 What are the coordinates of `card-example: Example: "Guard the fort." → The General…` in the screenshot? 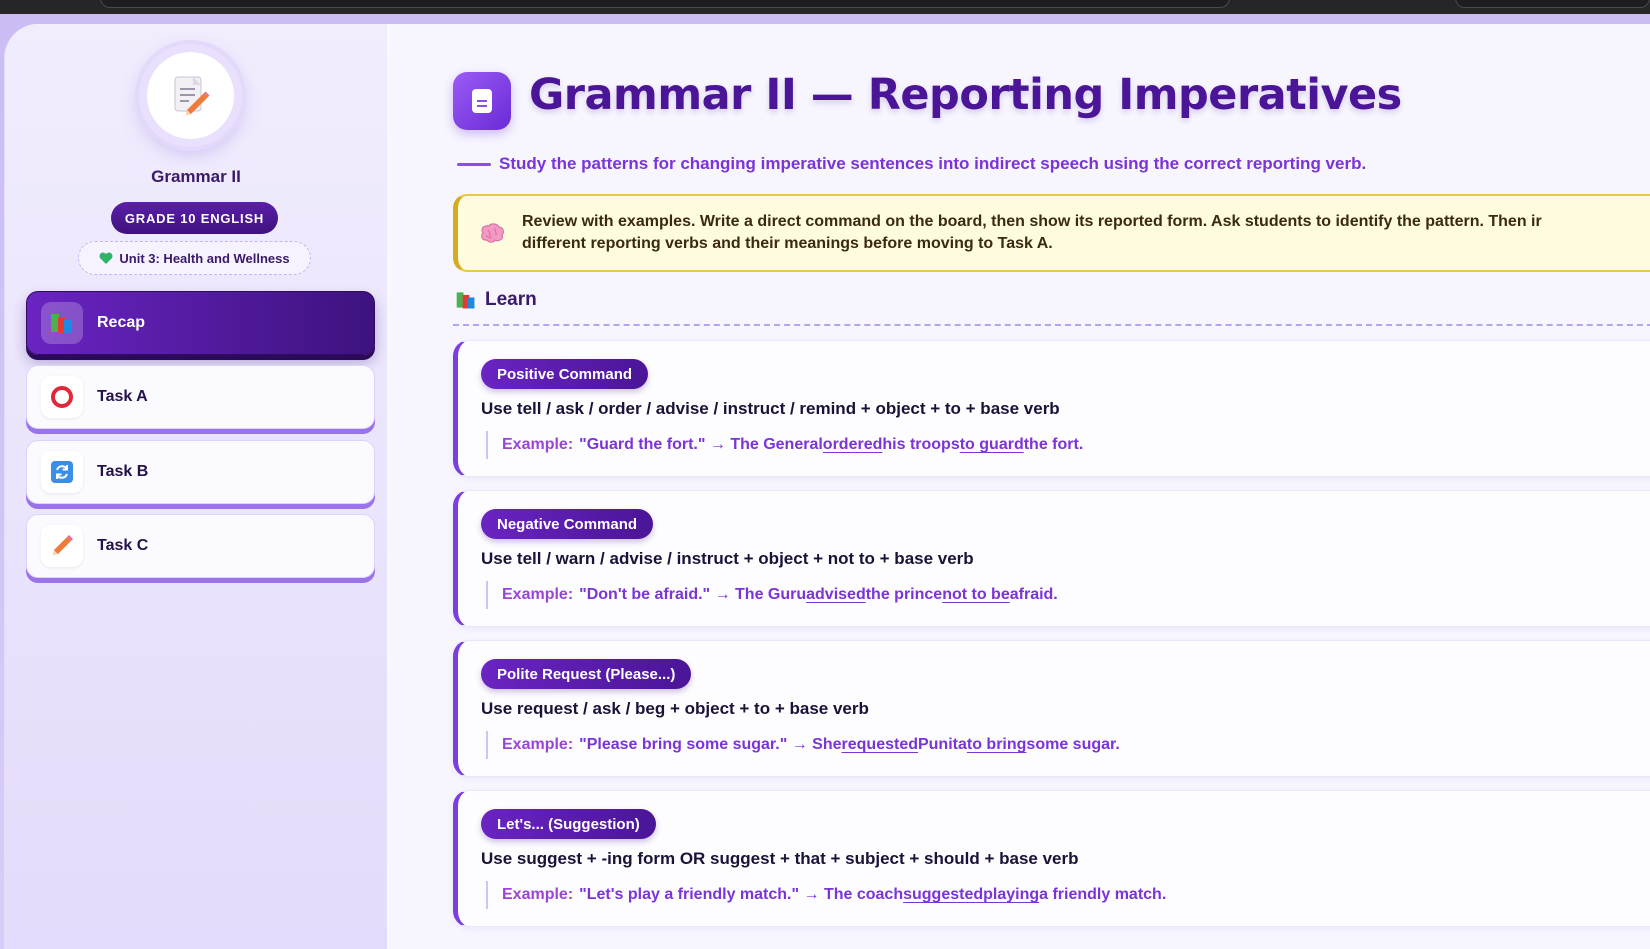 It's located at (784, 445).